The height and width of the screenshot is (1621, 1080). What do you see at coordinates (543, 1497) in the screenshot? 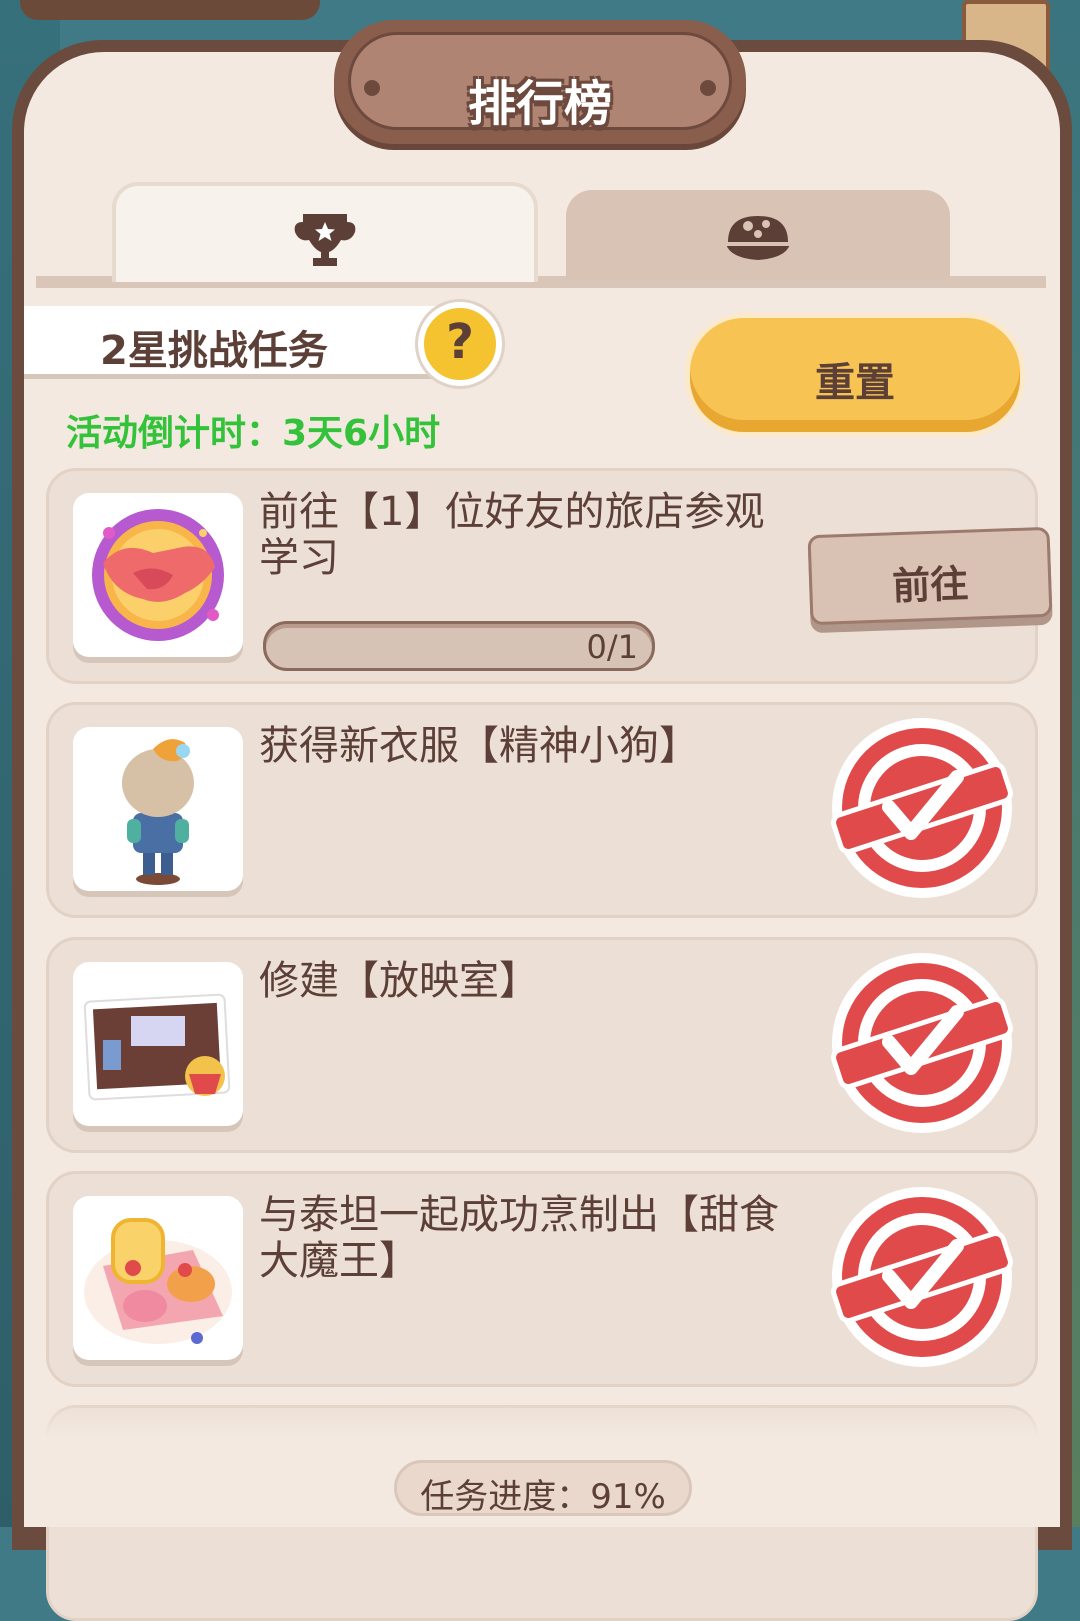
I see `task-progress-summary-label: 任务进度：91%` at bounding box center [543, 1497].